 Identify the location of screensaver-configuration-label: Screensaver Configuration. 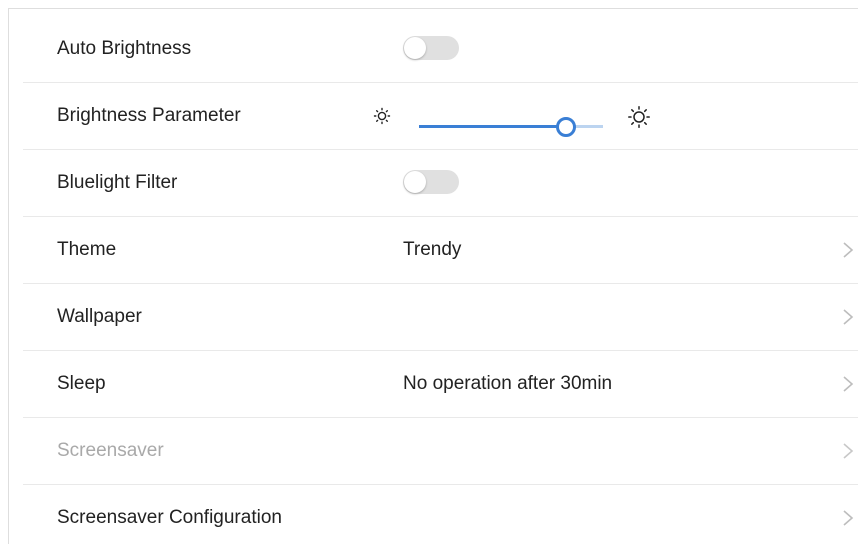
(169, 517).